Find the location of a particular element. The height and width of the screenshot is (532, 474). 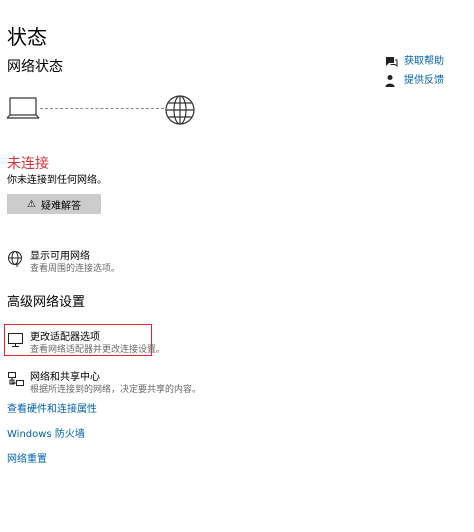

network-reset-link: 网络重置 is located at coordinates (27, 459).